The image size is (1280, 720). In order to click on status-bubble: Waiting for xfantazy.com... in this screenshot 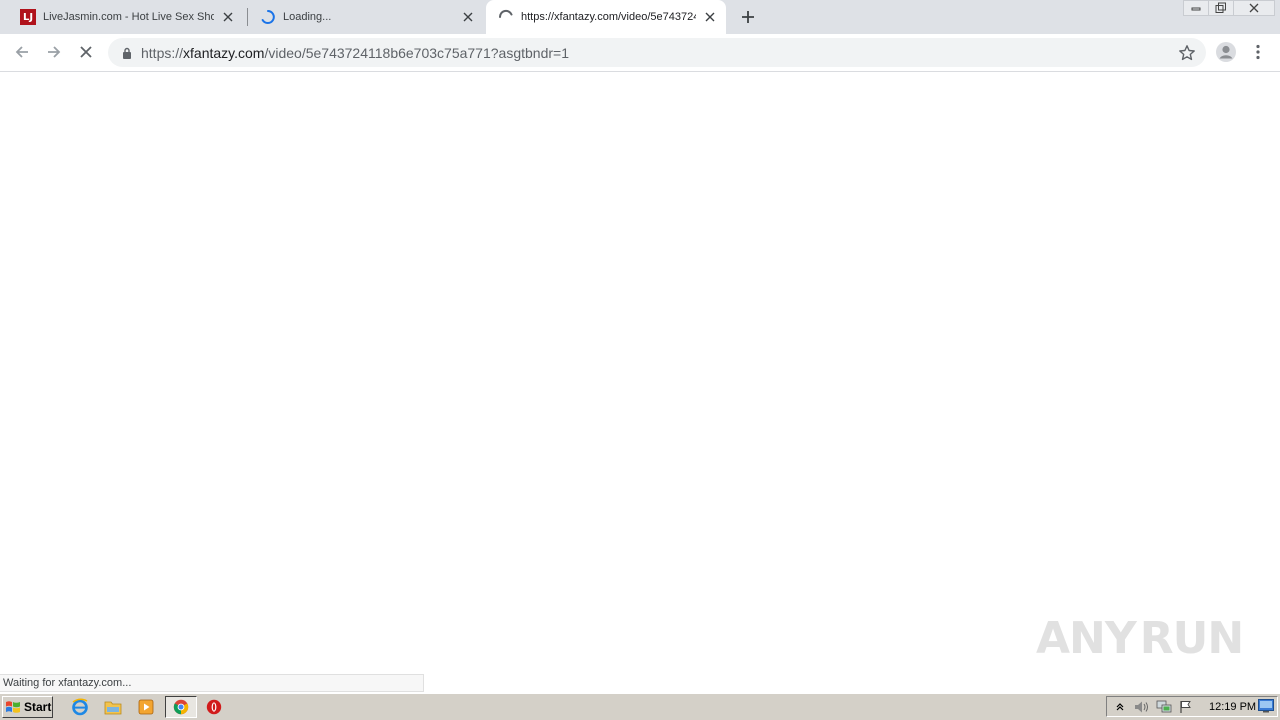, I will do `click(212, 683)`.